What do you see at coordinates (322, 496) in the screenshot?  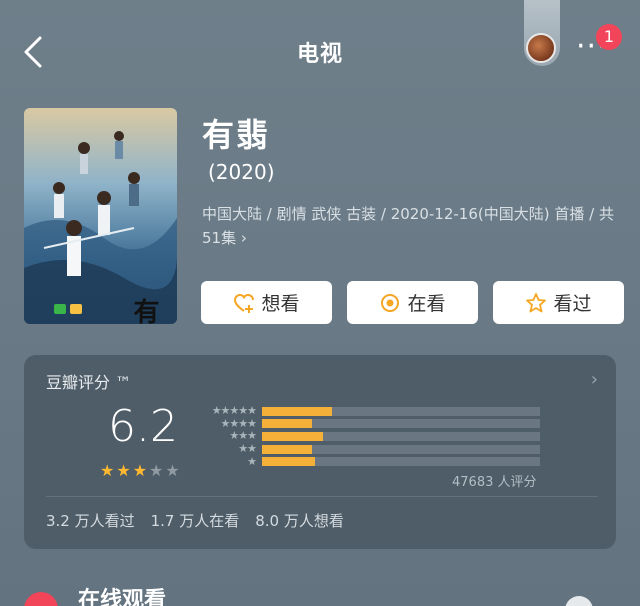 I see `divider` at bounding box center [322, 496].